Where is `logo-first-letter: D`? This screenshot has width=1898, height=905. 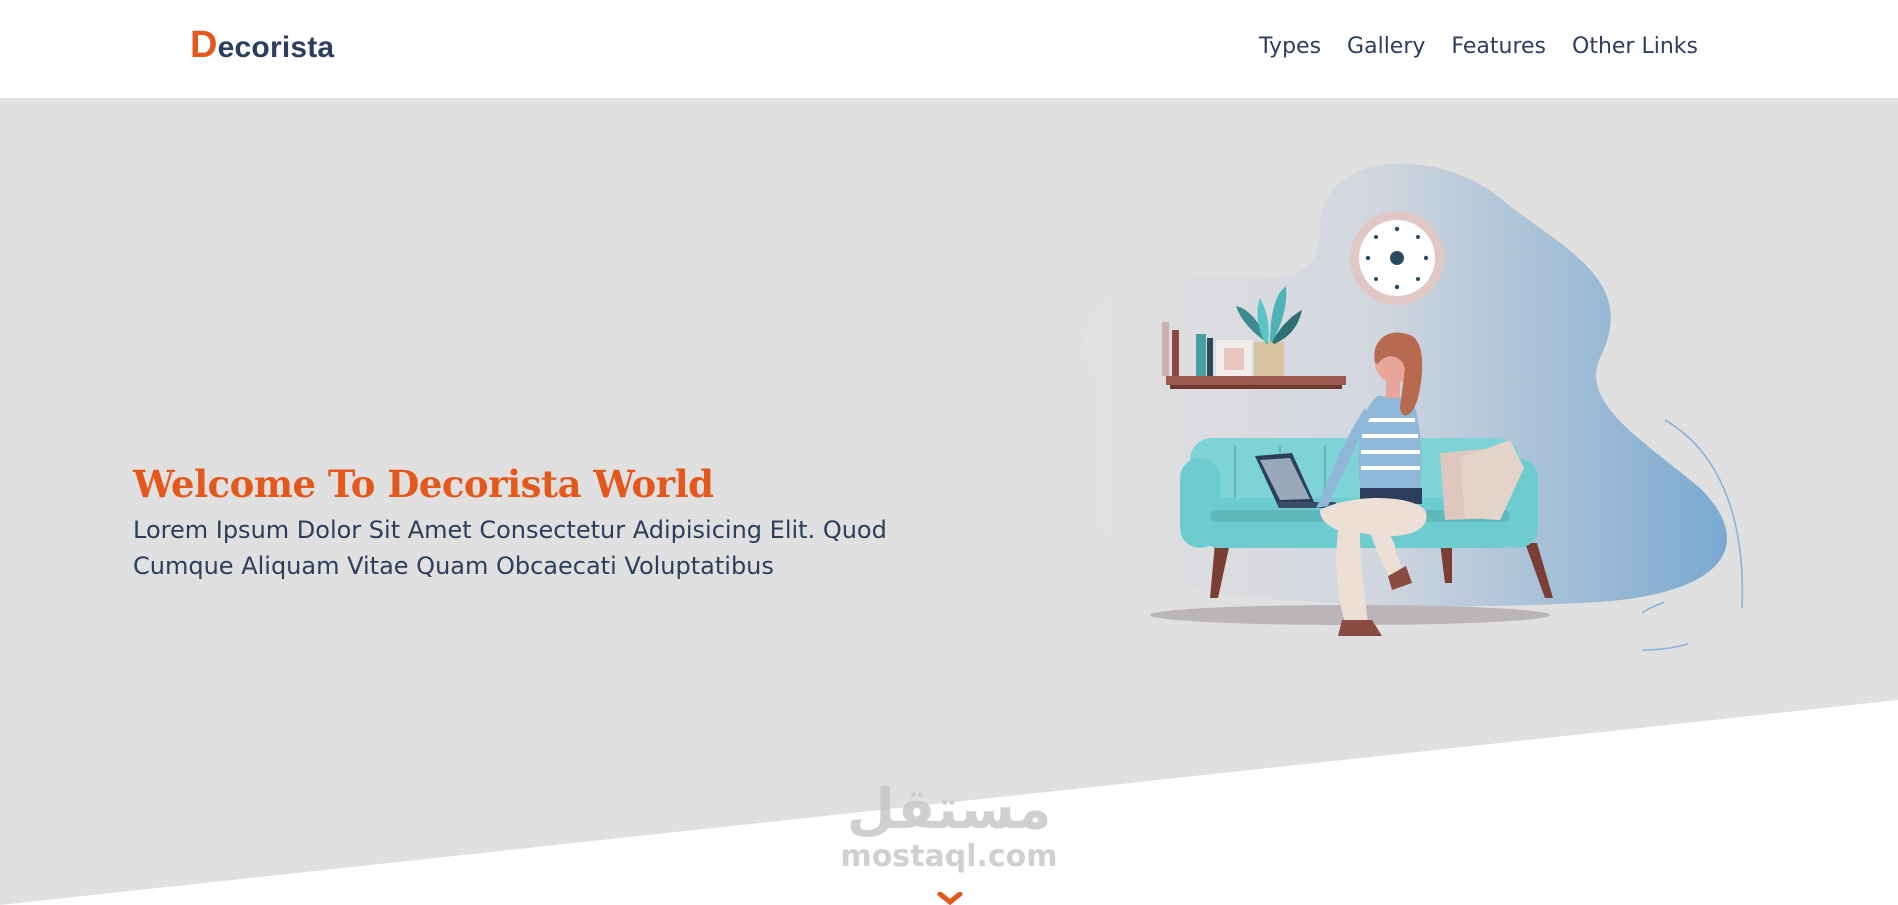
logo-first-letter: D is located at coordinates (204, 45).